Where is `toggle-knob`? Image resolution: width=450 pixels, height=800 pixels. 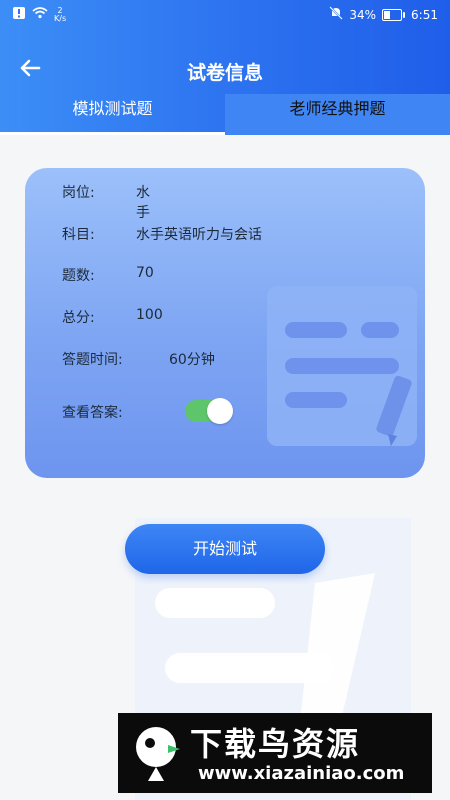
toggle-knob is located at coordinates (220, 411).